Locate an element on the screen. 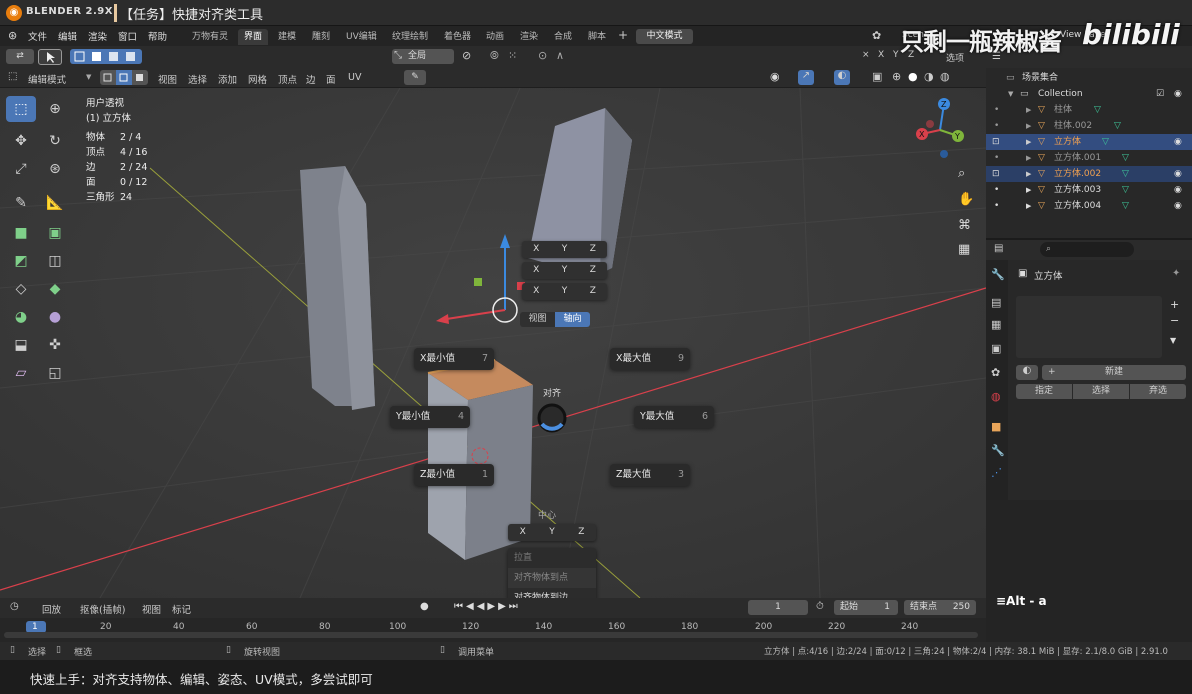 This screenshot has width=1192, height=694. pie-view-toggle: 视图 轴向 is located at coordinates (555, 319).